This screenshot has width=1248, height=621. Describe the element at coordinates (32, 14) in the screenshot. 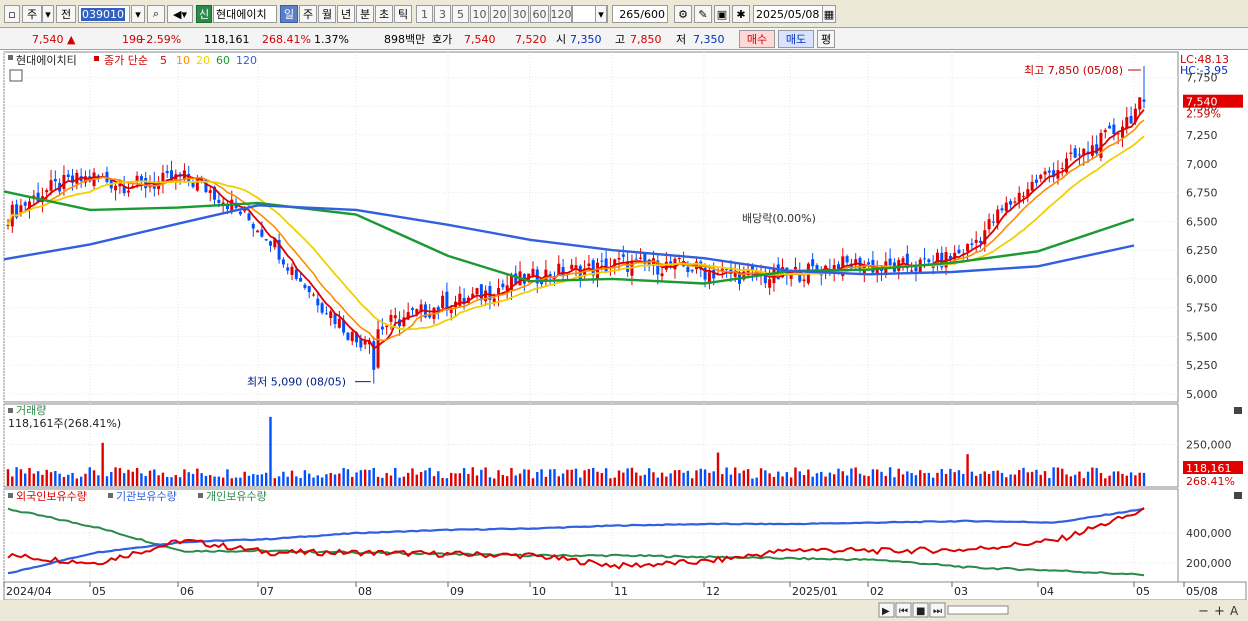

I see `market-select: 주` at that location.